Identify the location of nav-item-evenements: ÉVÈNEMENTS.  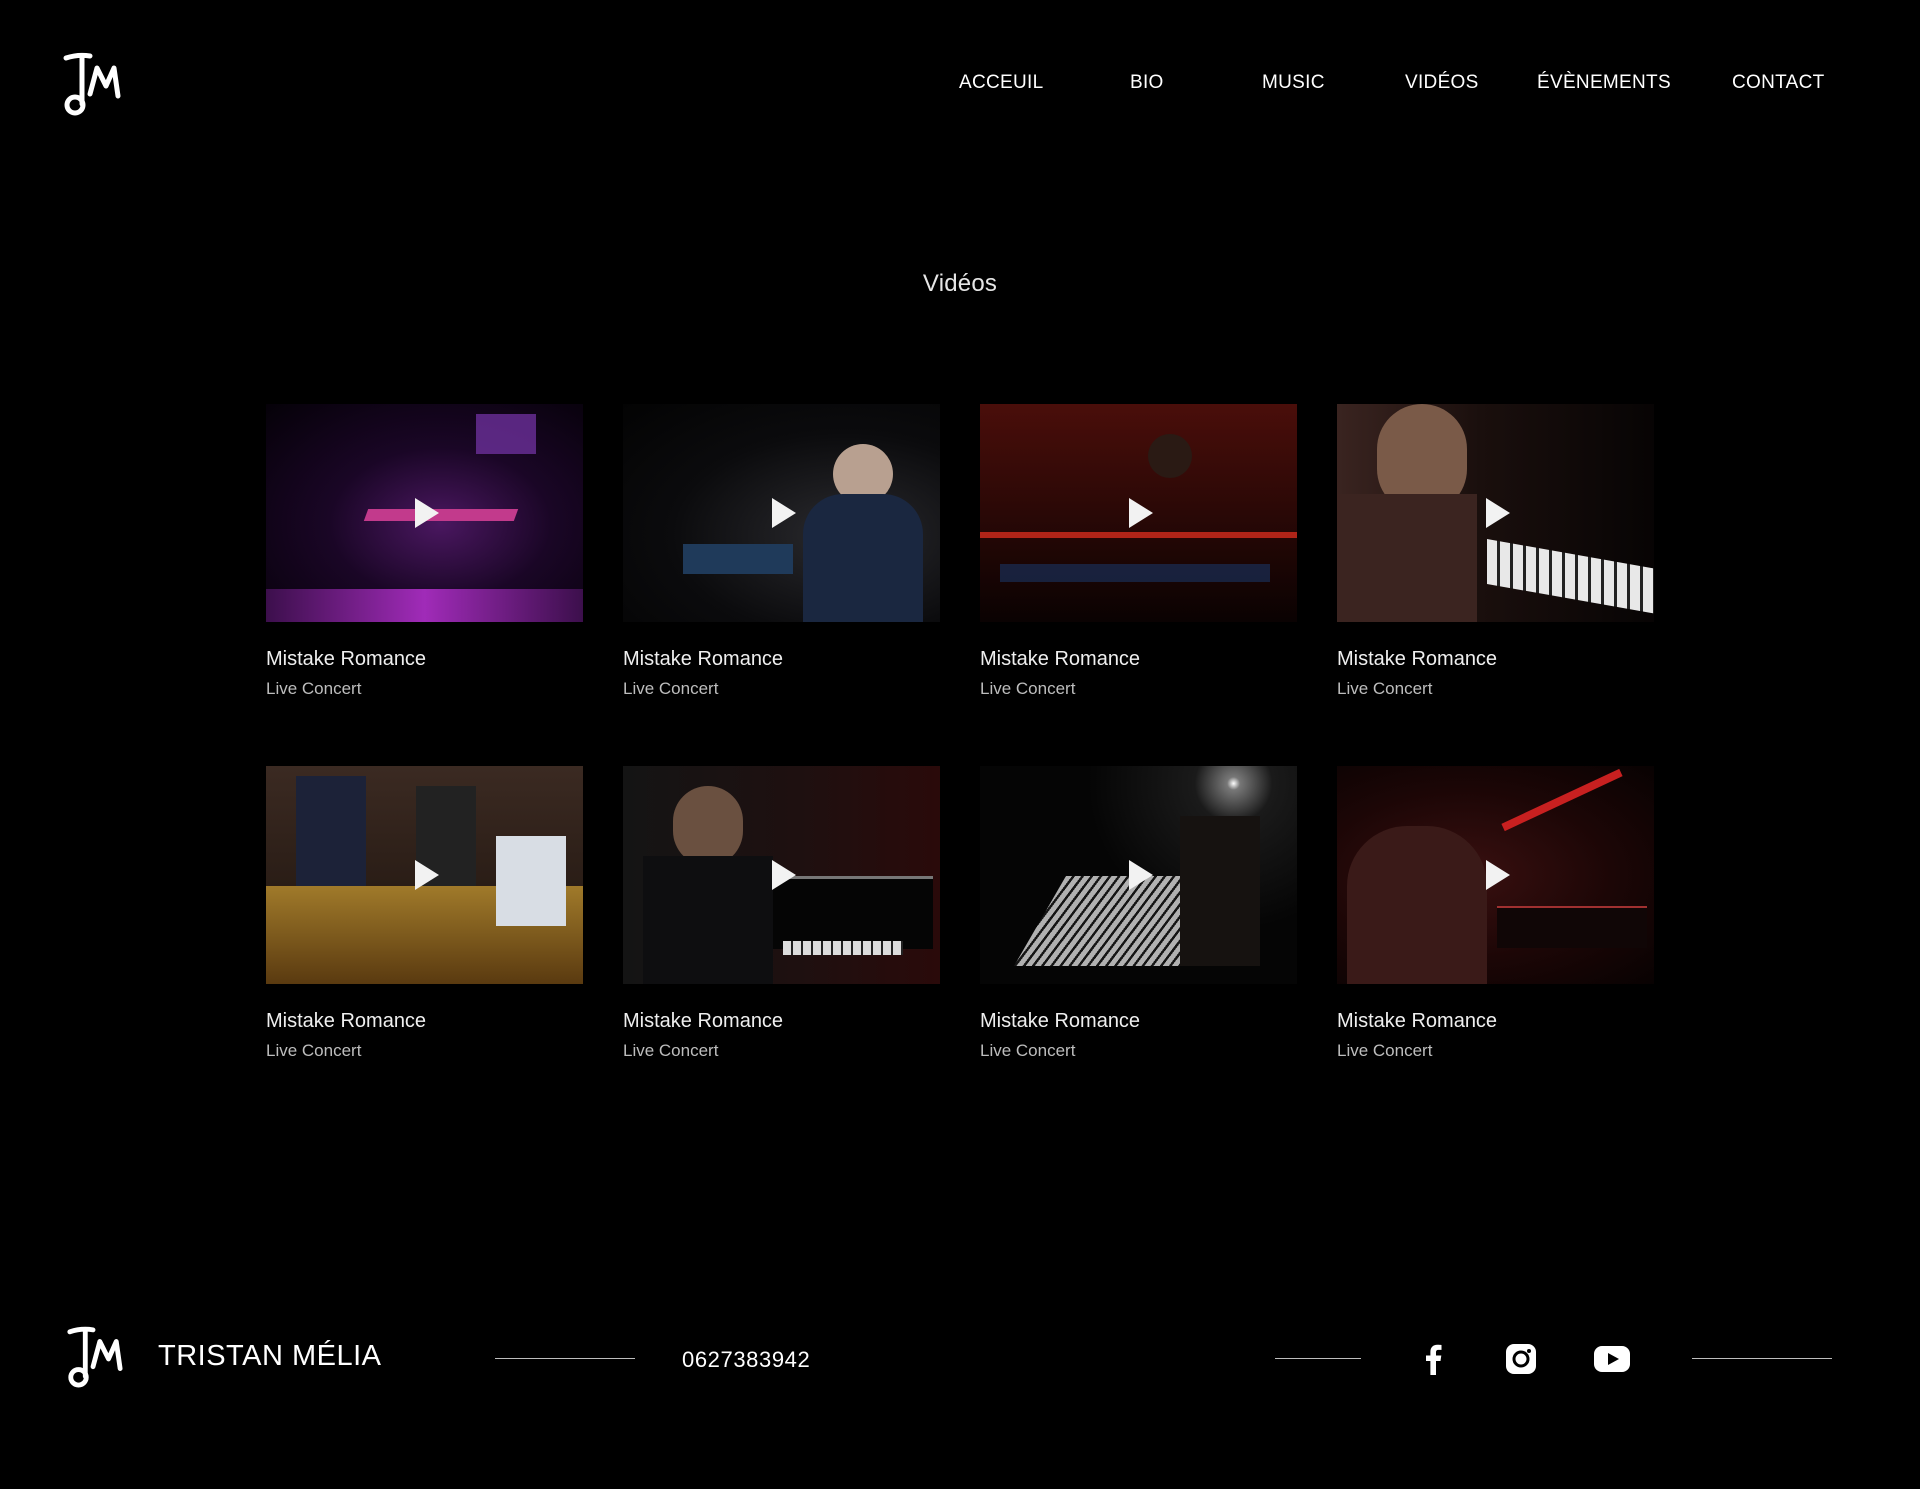
(1604, 83).